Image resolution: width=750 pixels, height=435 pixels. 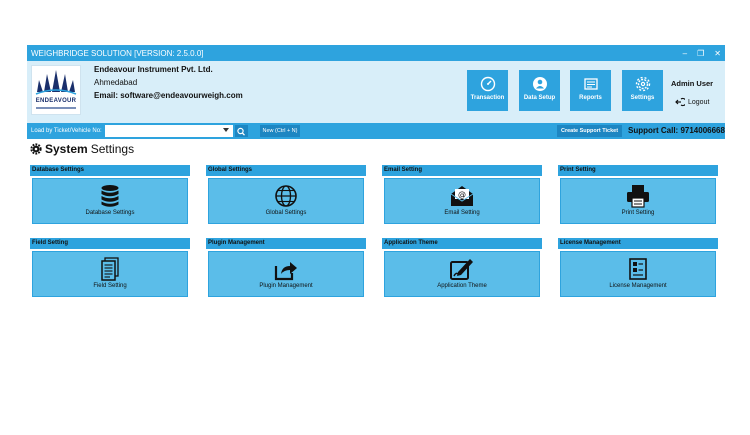 I want to click on card-field-setting: Field Setting Field Setting, so click(x=110, y=268).